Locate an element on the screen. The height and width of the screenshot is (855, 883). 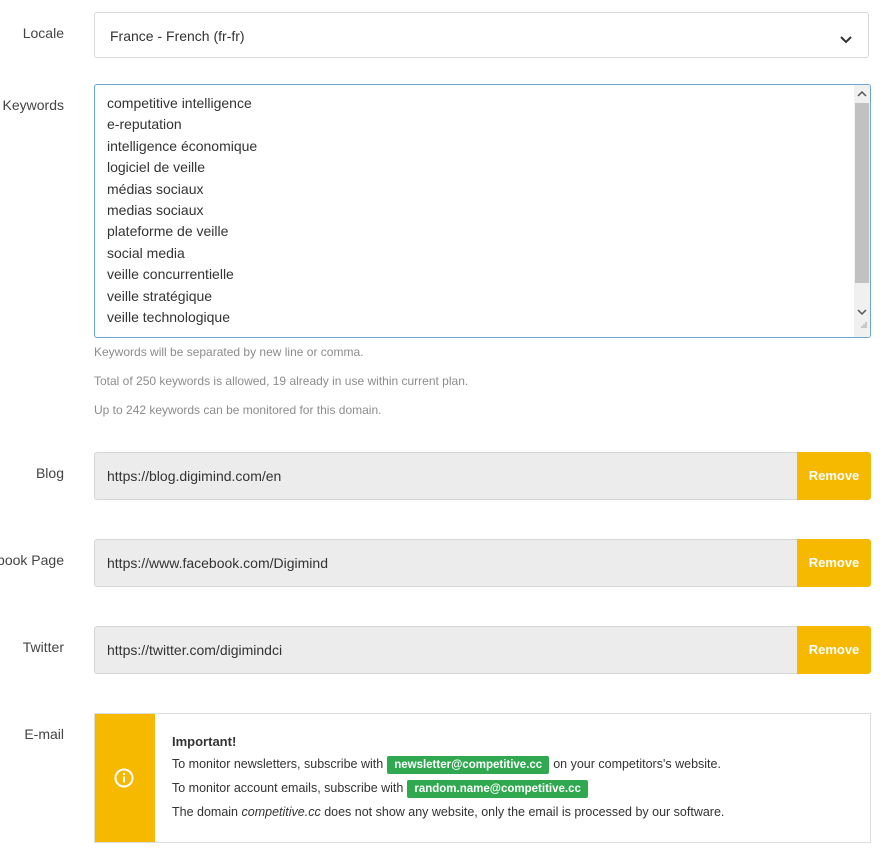
blog-label: Blog is located at coordinates (49, 473).